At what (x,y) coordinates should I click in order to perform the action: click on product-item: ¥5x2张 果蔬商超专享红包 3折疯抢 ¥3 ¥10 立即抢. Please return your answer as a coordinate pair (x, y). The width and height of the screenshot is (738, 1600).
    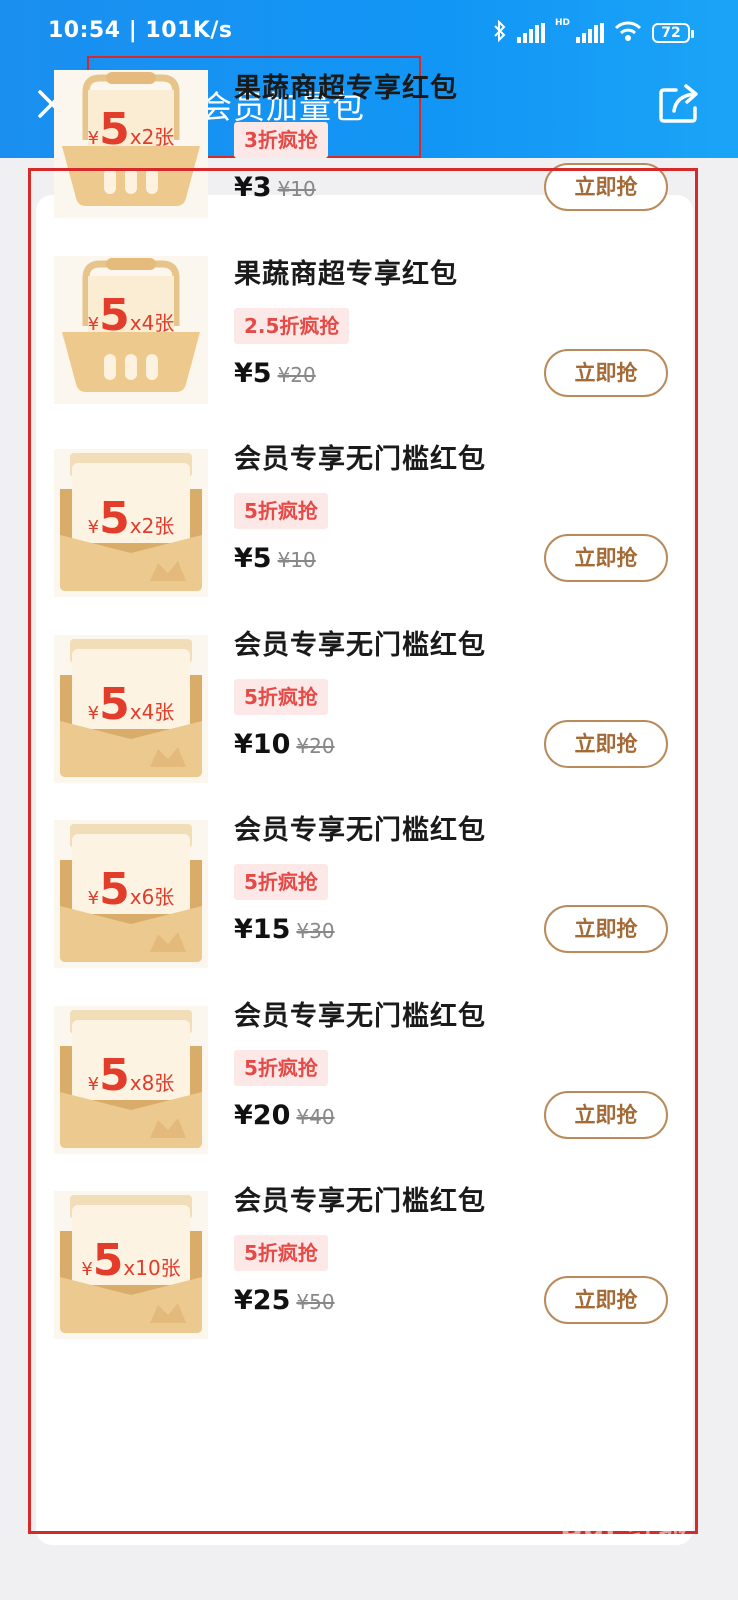
    Looking at the image, I should click on (364, 109).